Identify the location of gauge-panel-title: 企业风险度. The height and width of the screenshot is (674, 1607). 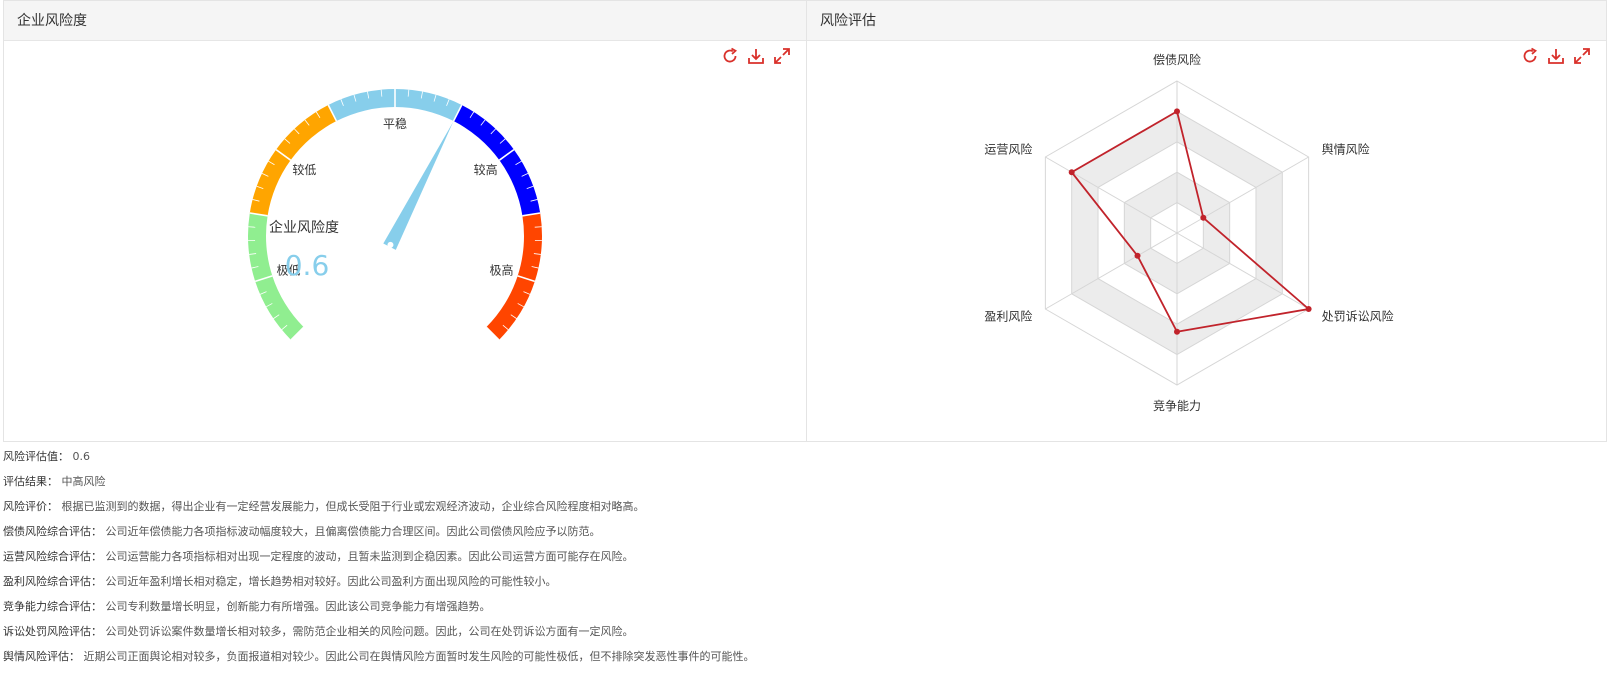
(405, 21).